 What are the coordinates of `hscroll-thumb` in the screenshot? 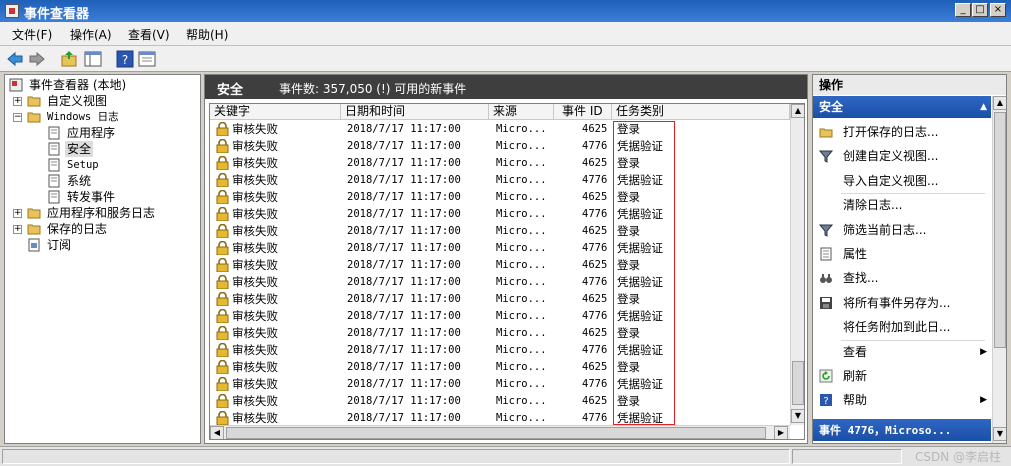 It's located at (496, 433).